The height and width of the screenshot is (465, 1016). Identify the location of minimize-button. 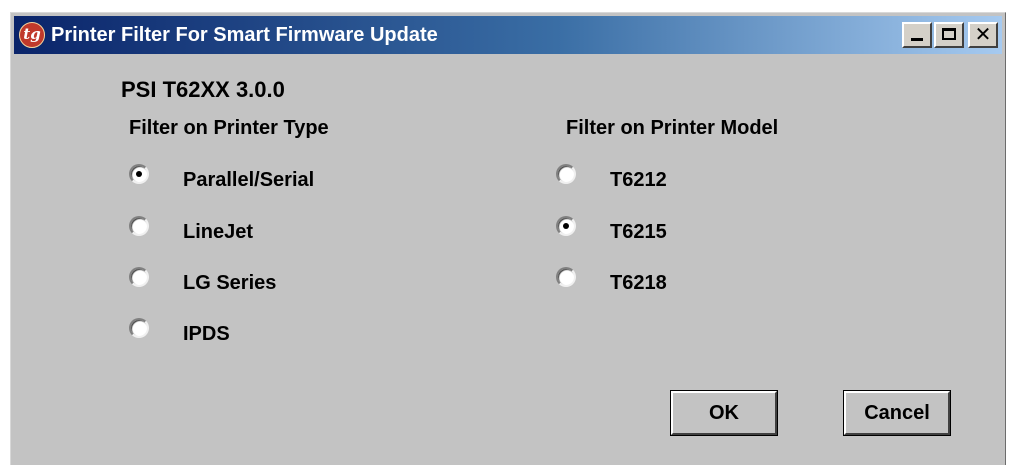
(917, 35).